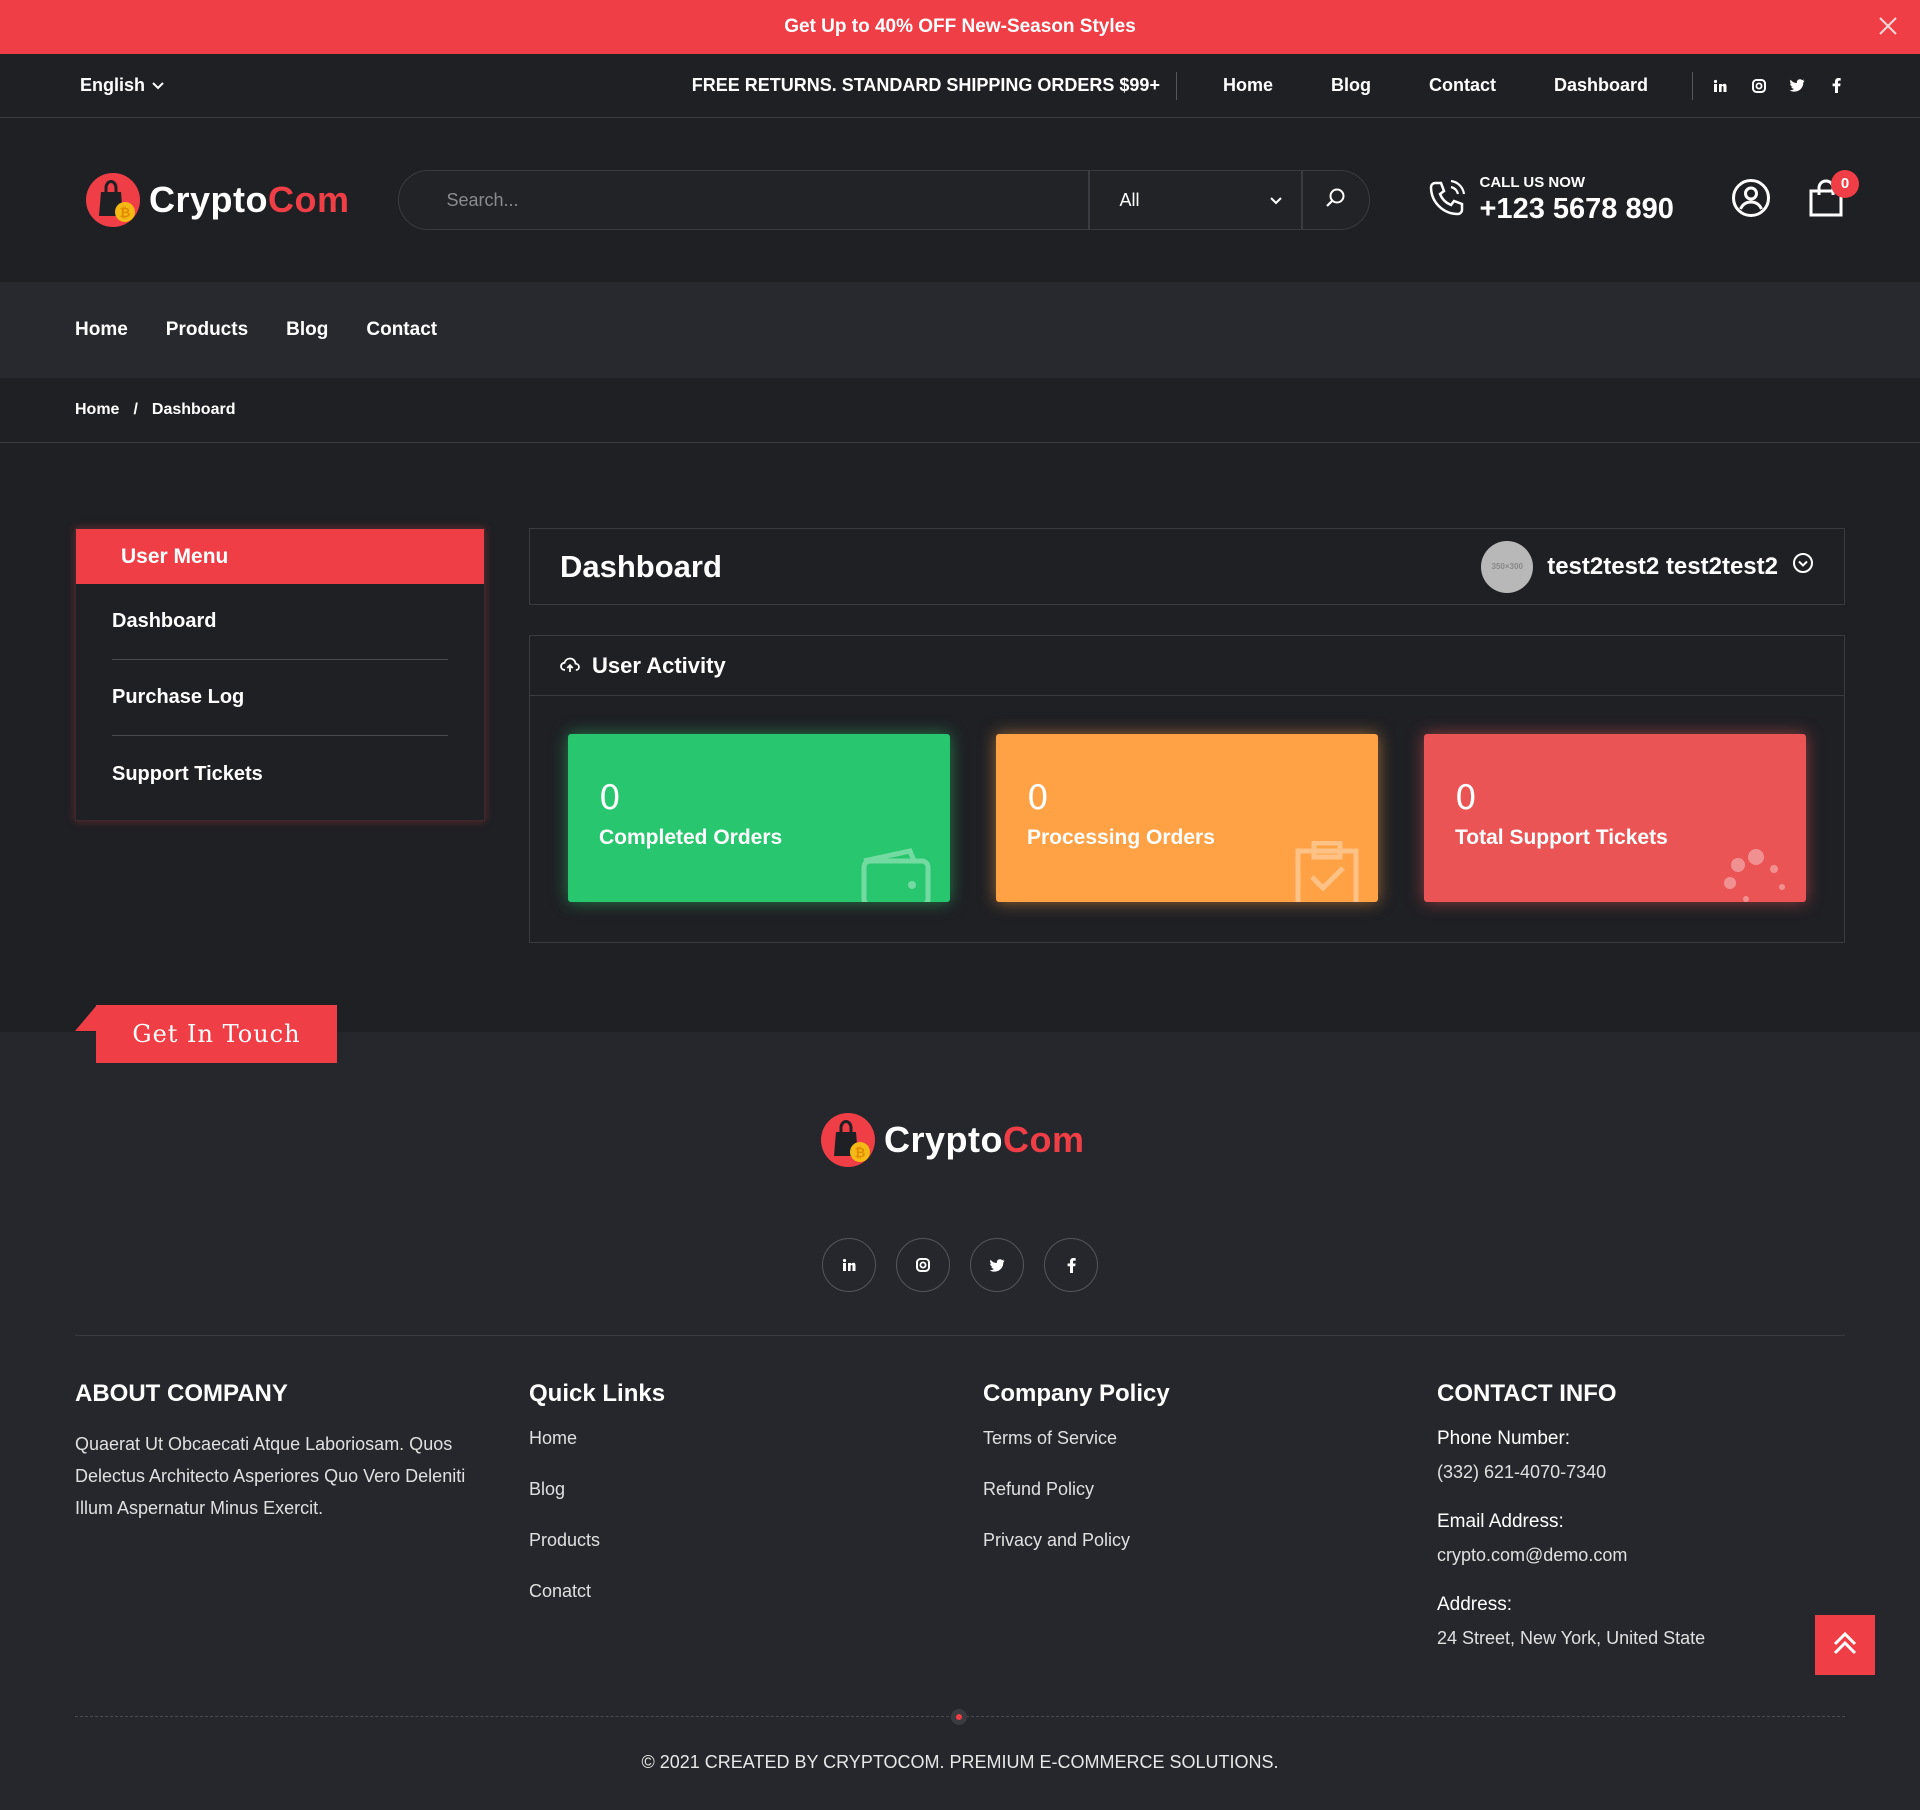  Describe the element at coordinates (1187, 818) in the screenshot. I see `processing-orders-card: 0 Processing Orders` at that location.